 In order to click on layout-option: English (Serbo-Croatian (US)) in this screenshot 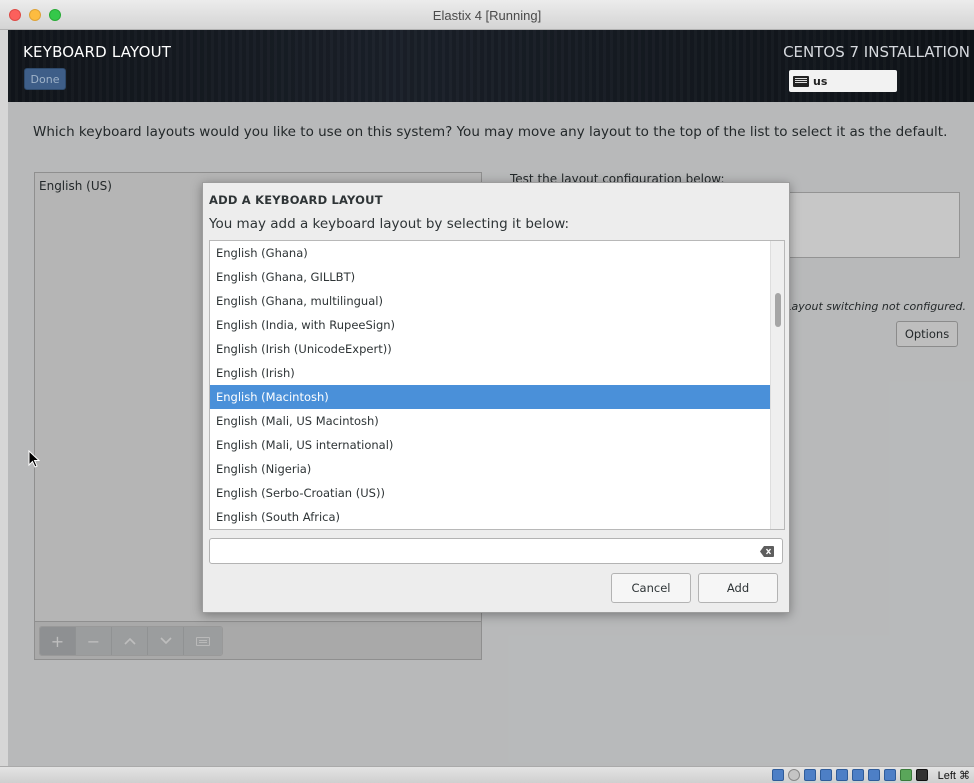, I will do `click(490, 493)`.